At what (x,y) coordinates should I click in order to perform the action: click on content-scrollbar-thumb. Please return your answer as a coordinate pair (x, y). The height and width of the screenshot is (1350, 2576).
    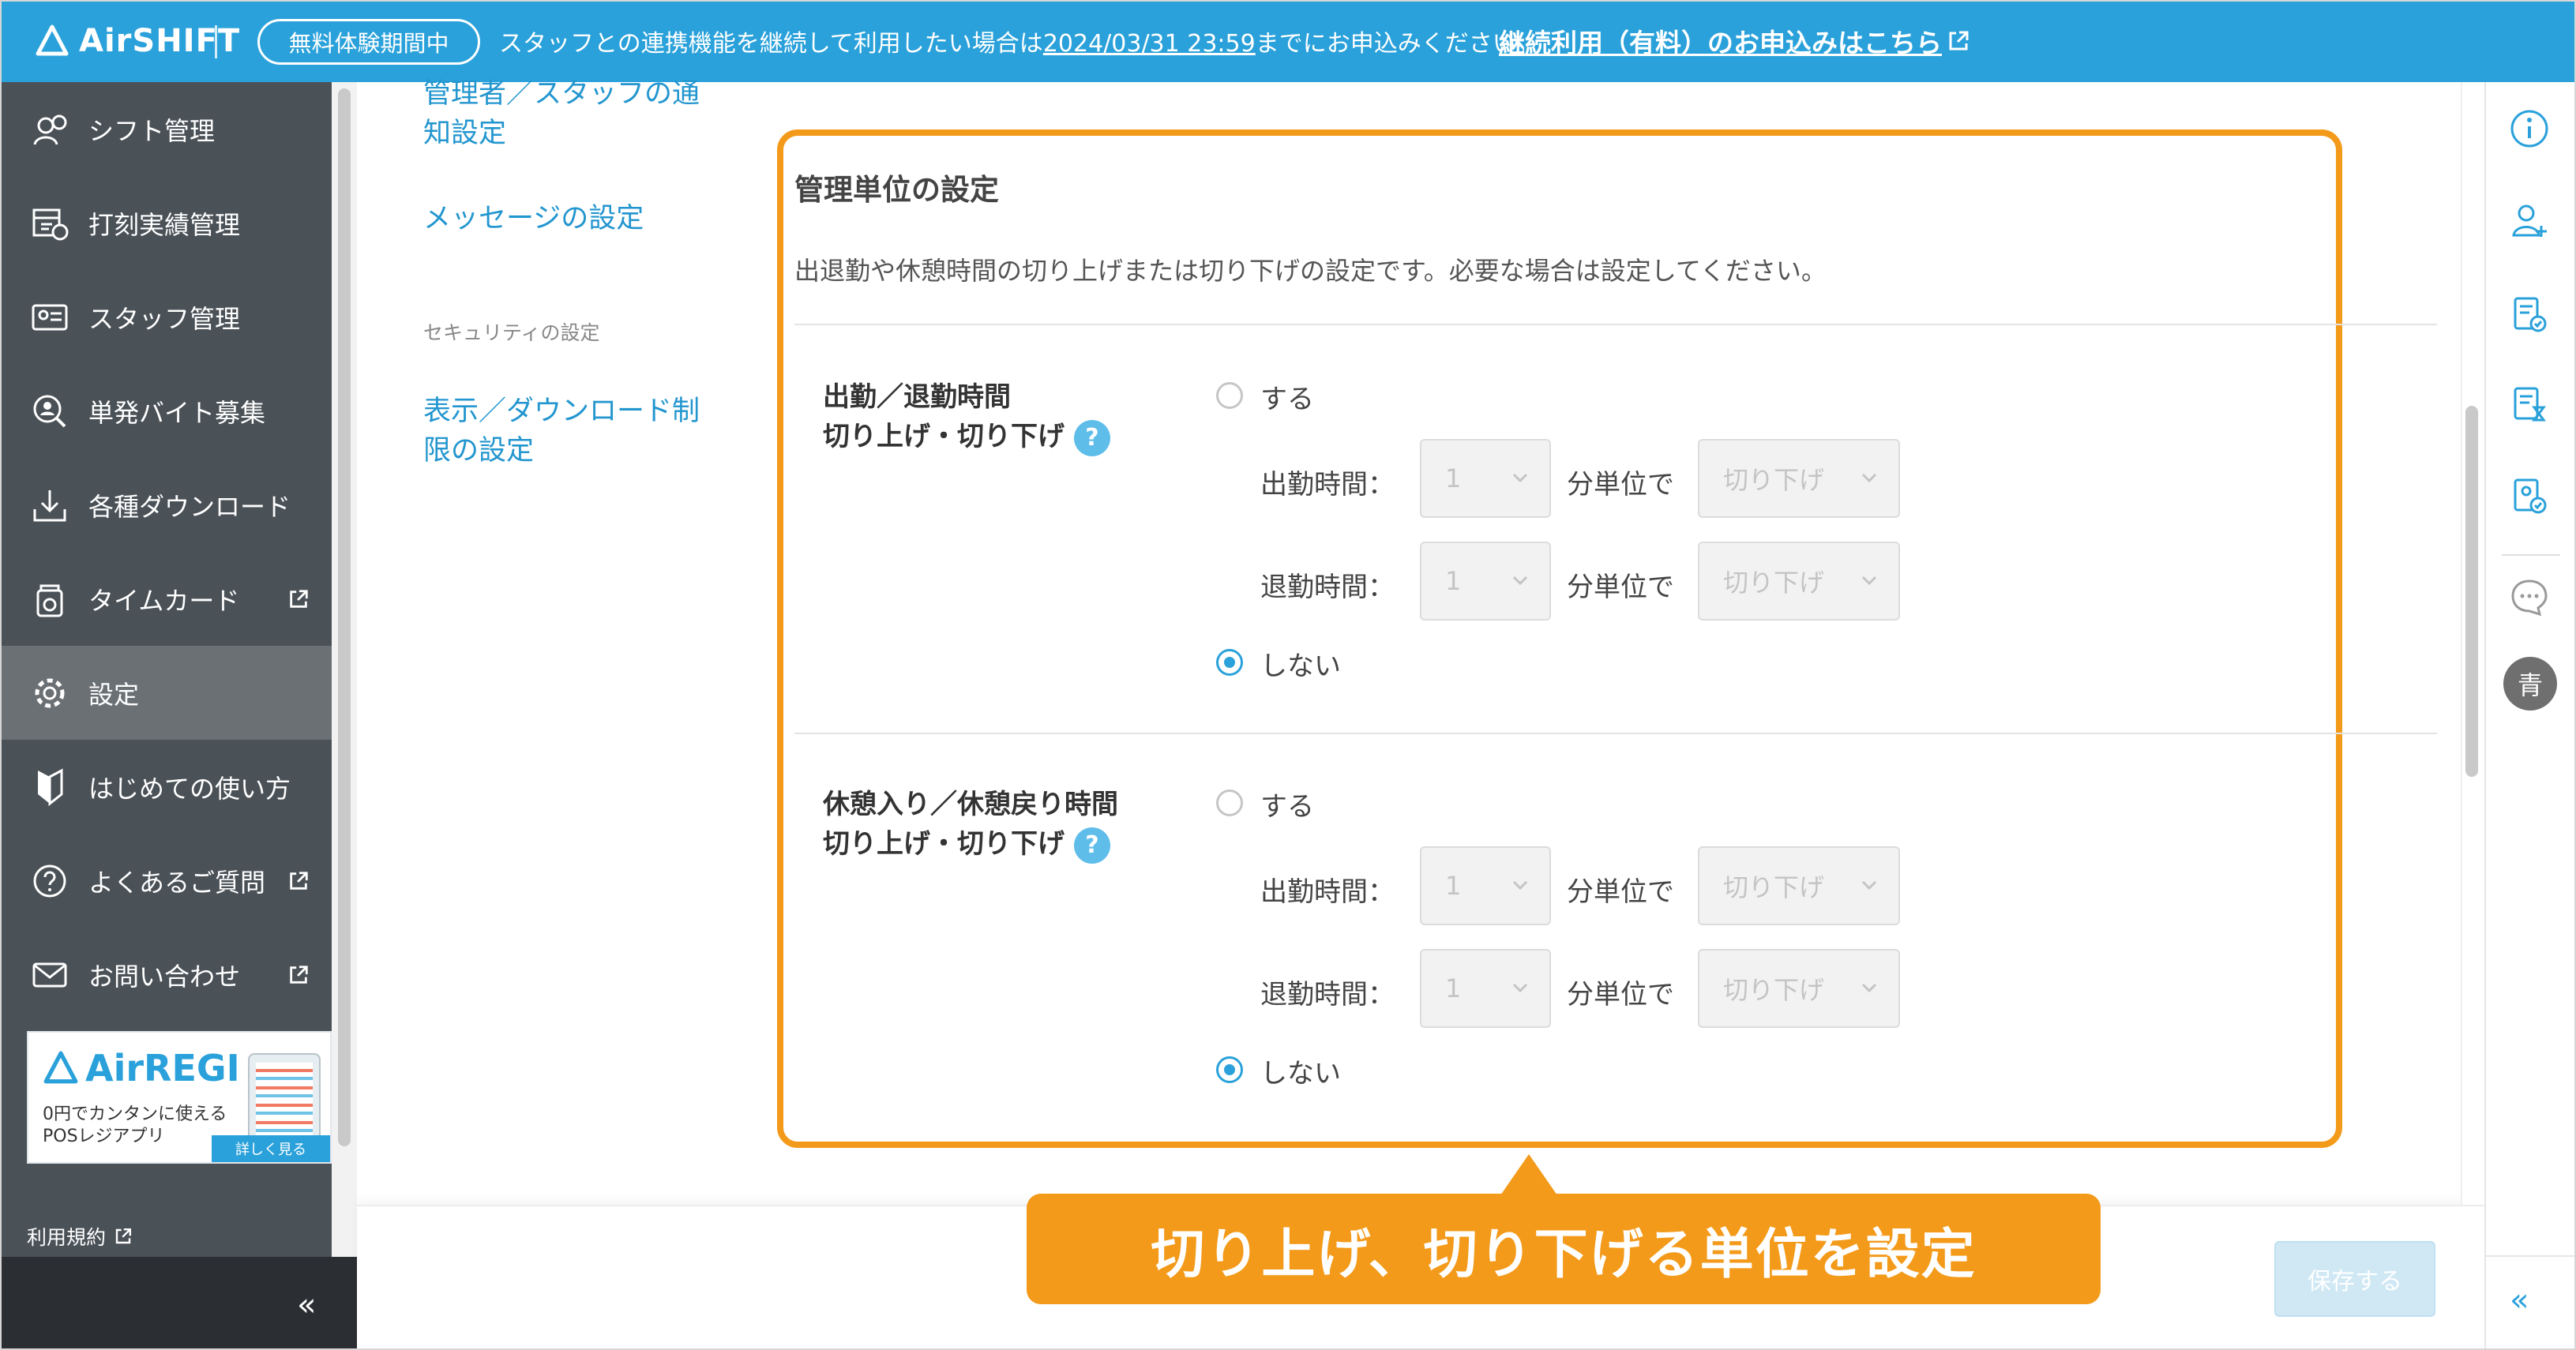
    Looking at the image, I should click on (2471, 591).